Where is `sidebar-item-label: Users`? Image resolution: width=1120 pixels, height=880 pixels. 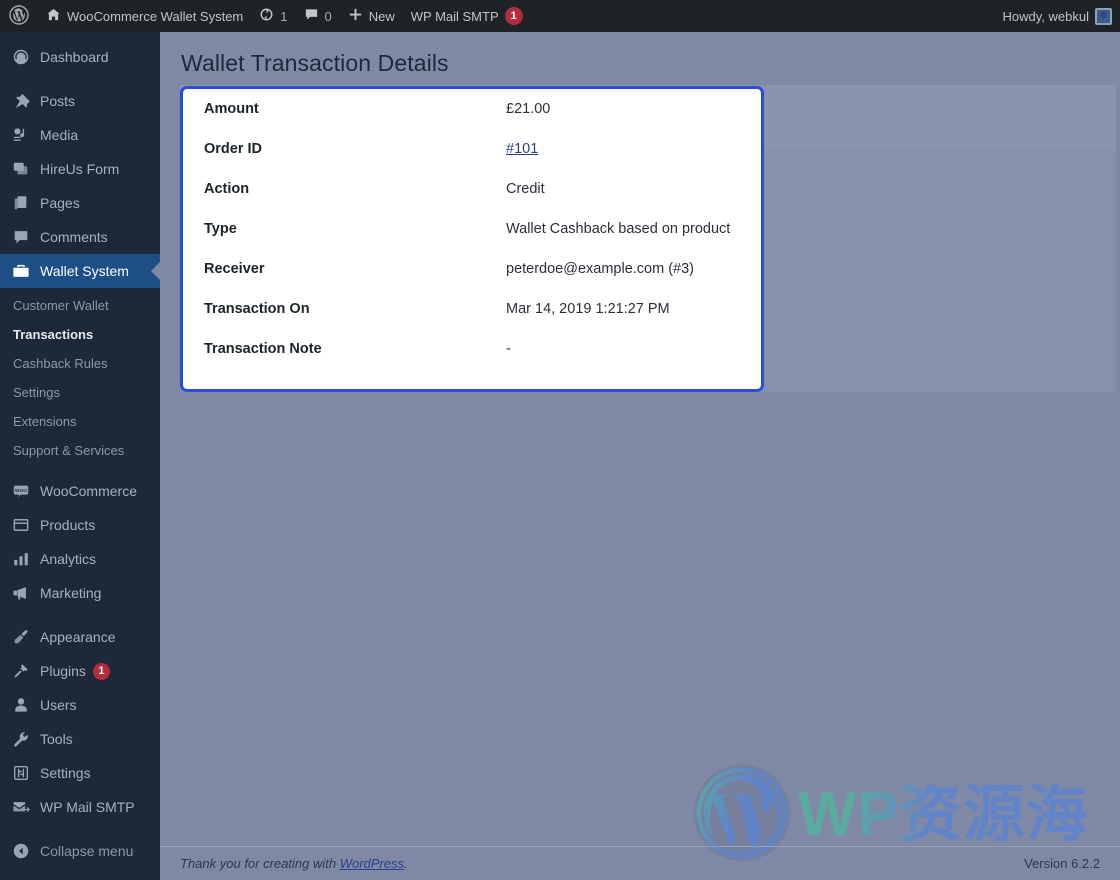 sidebar-item-label: Users is located at coordinates (58, 705).